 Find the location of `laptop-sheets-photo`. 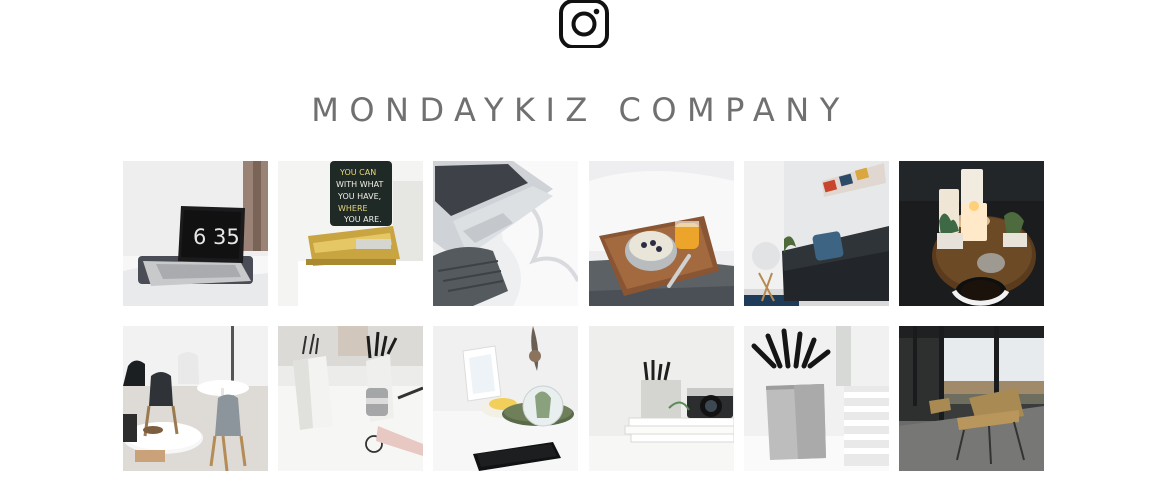

laptop-sheets-photo is located at coordinates (506, 233).